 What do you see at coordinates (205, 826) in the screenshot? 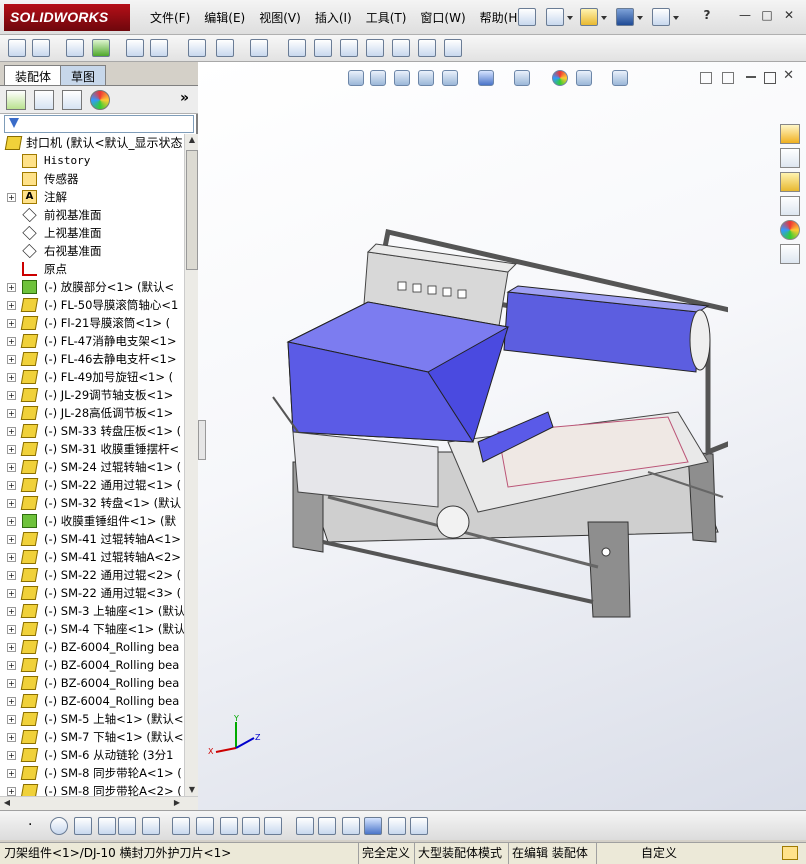
I see `mirror-icon` at bounding box center [205, 826].